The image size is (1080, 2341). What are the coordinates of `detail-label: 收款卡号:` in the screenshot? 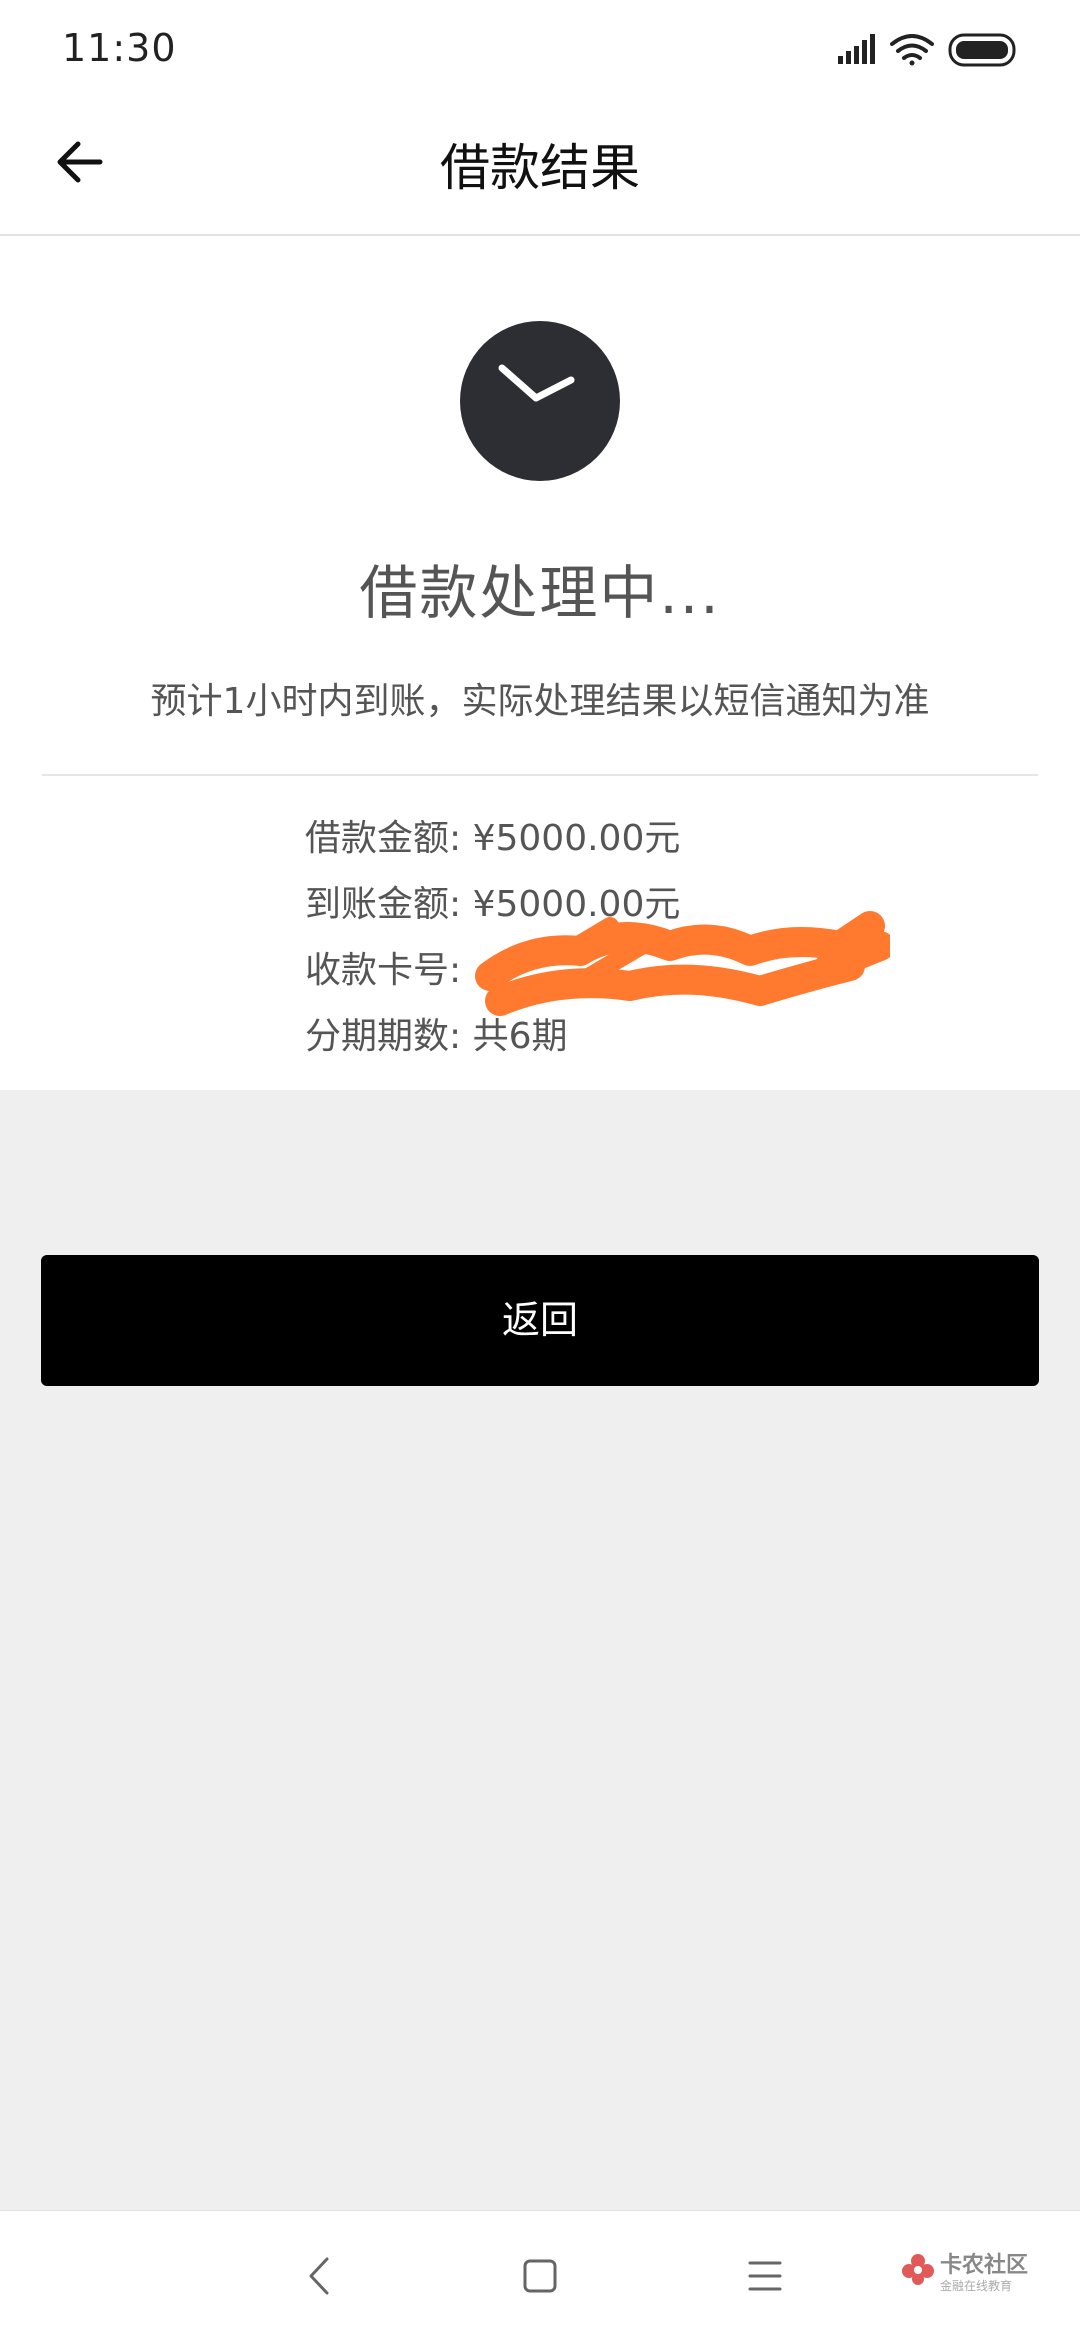 It's located at (383, 970).